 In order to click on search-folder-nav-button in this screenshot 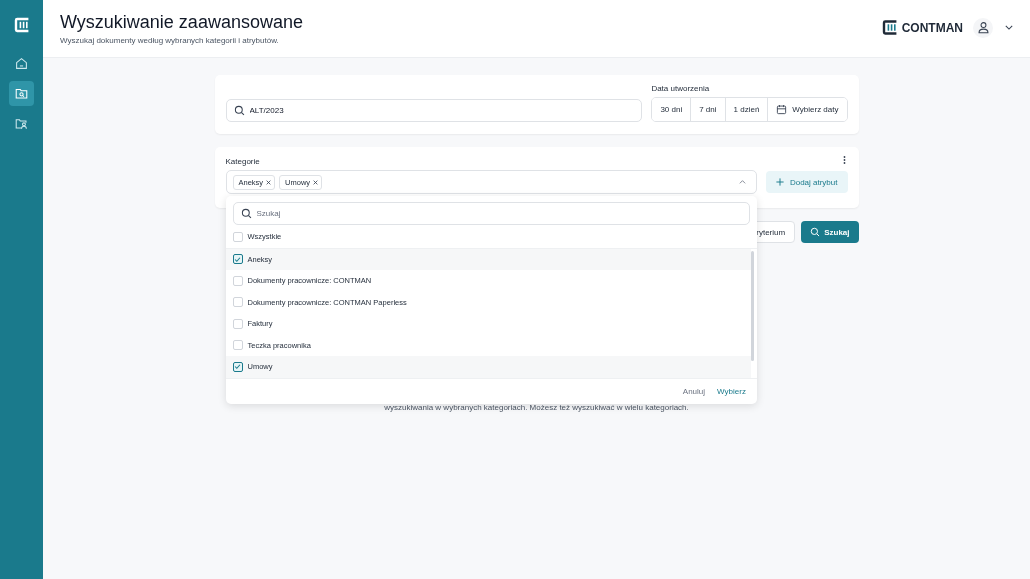, I will do `click(21, 93)`.